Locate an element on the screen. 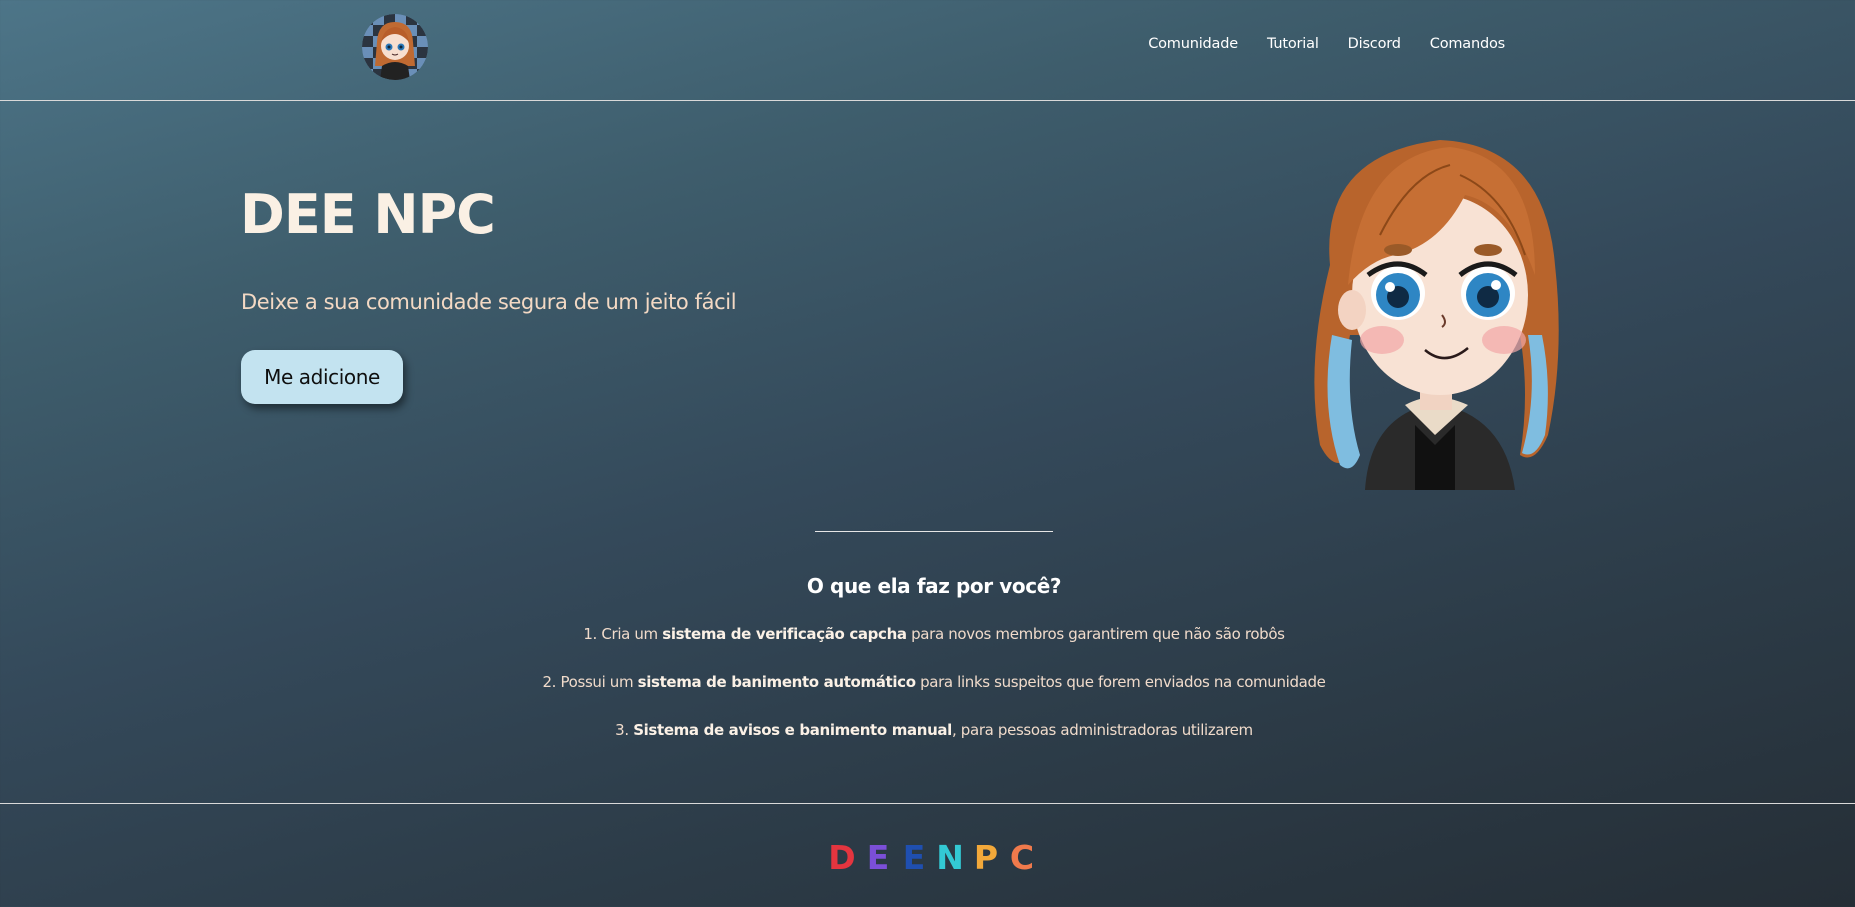 This screenshot has width=1855, height=907. character-avatar-icon is located at coordinates (395, 47).